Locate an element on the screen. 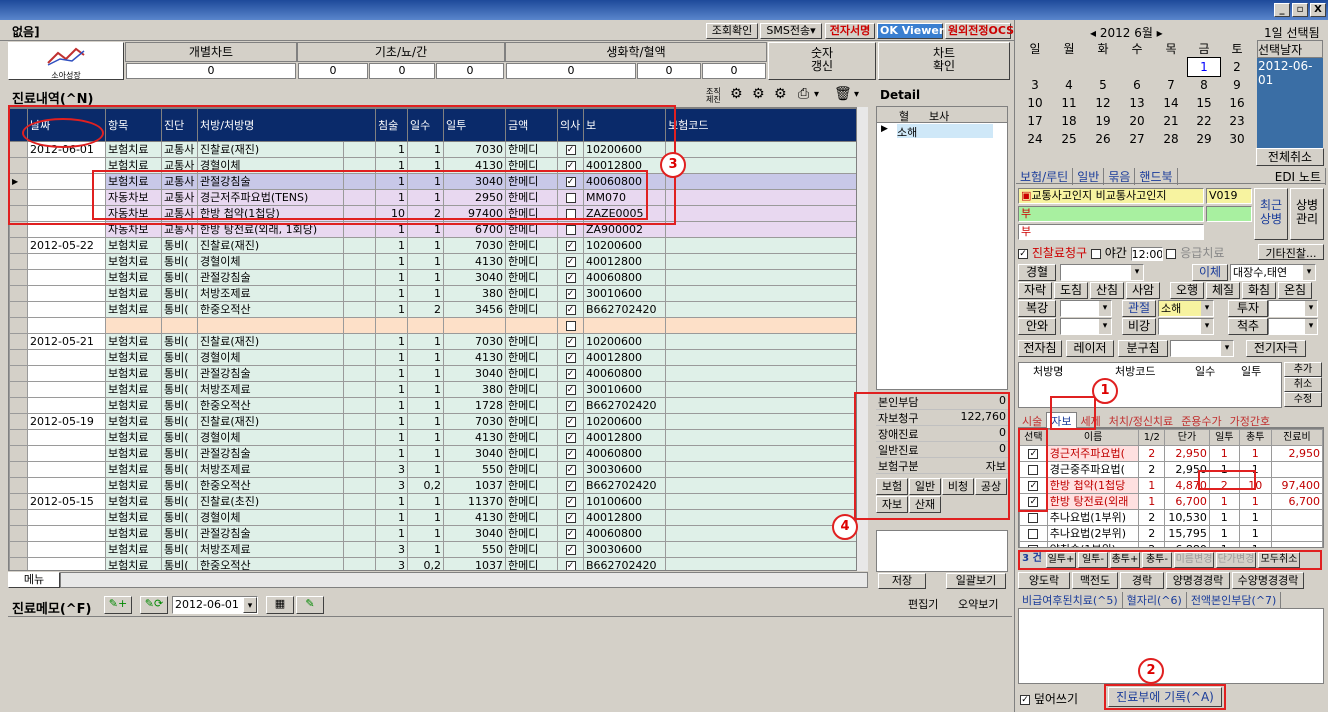  memo-edit-icon: ✎ is located at coordinates (310, 605).